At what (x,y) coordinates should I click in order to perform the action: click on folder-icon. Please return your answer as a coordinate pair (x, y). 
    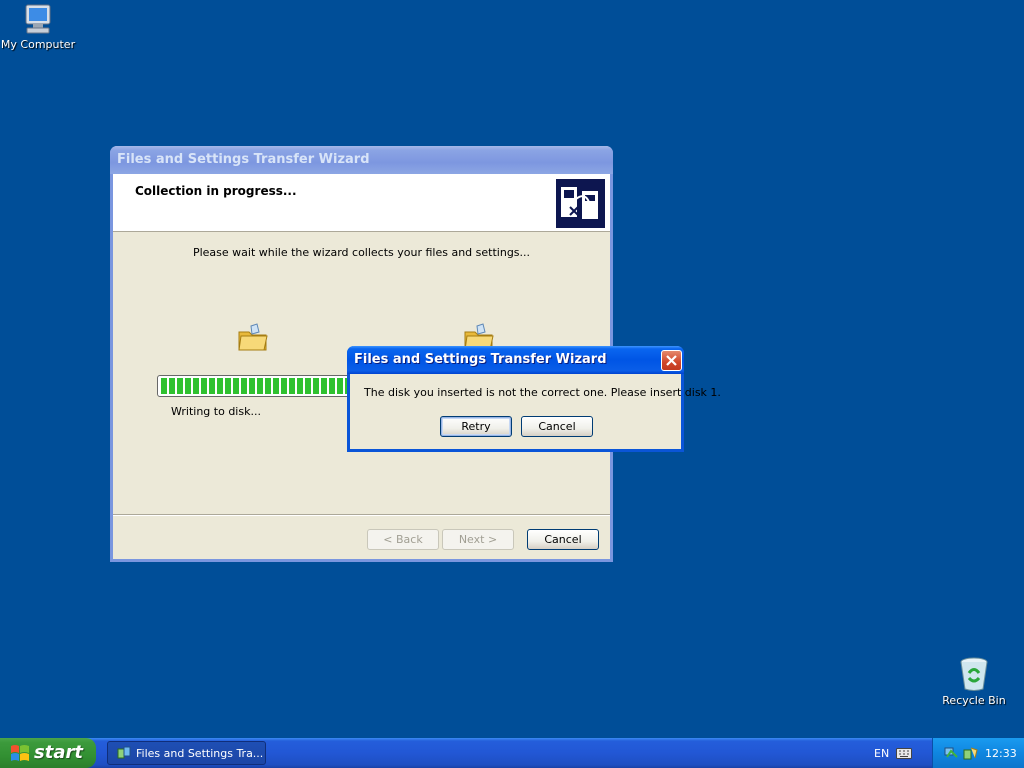
    Looking at the image, I should click on (253, 337).